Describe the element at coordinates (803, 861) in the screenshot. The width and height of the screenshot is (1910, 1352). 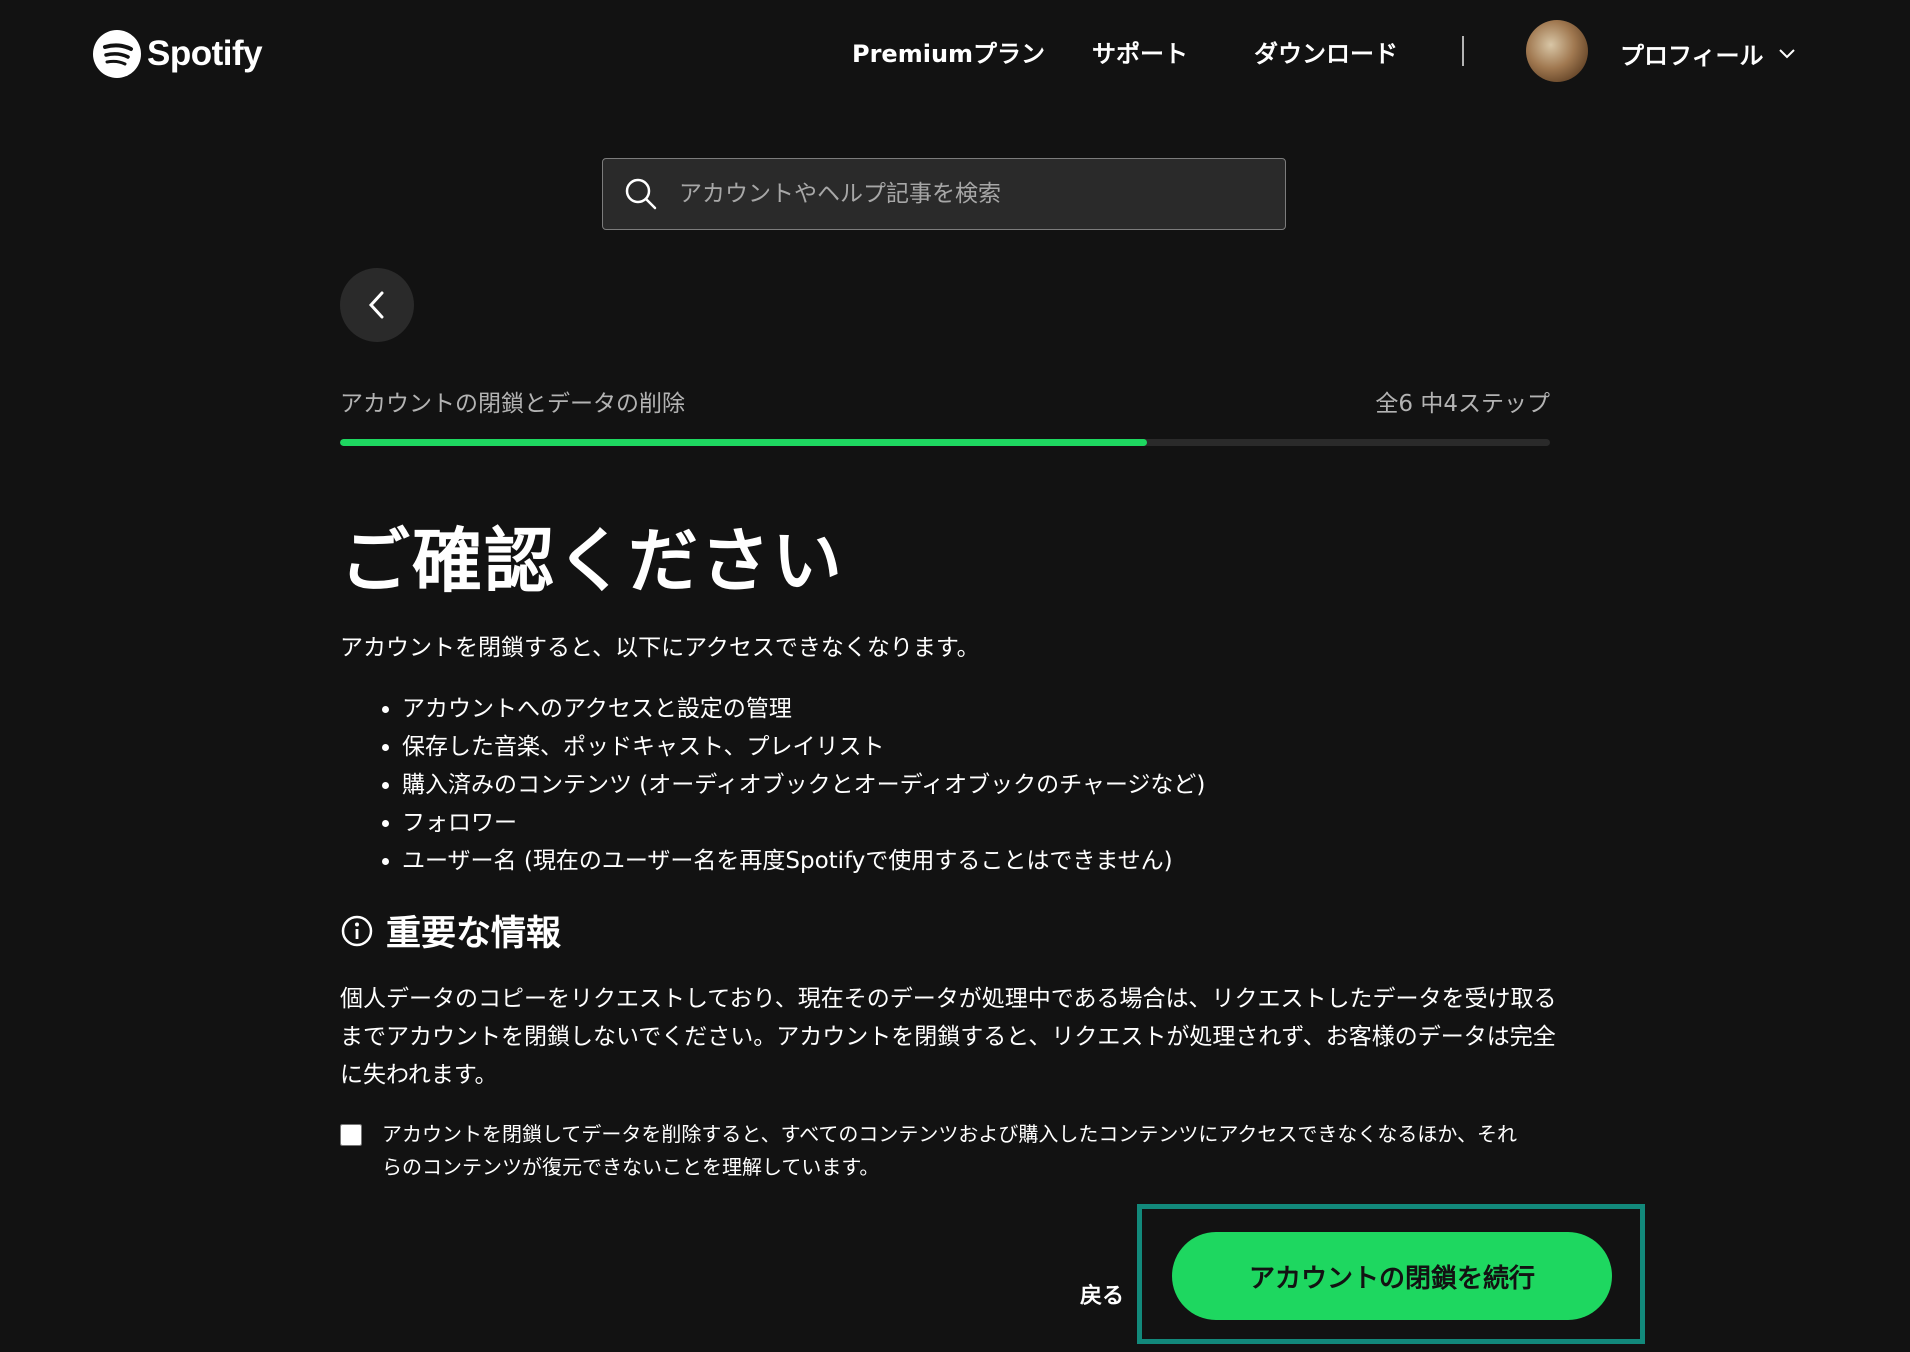
I see `list-item: ユーザー名 (現在のユーザー名を再度Spotifyで使用することはできません)` at that location.